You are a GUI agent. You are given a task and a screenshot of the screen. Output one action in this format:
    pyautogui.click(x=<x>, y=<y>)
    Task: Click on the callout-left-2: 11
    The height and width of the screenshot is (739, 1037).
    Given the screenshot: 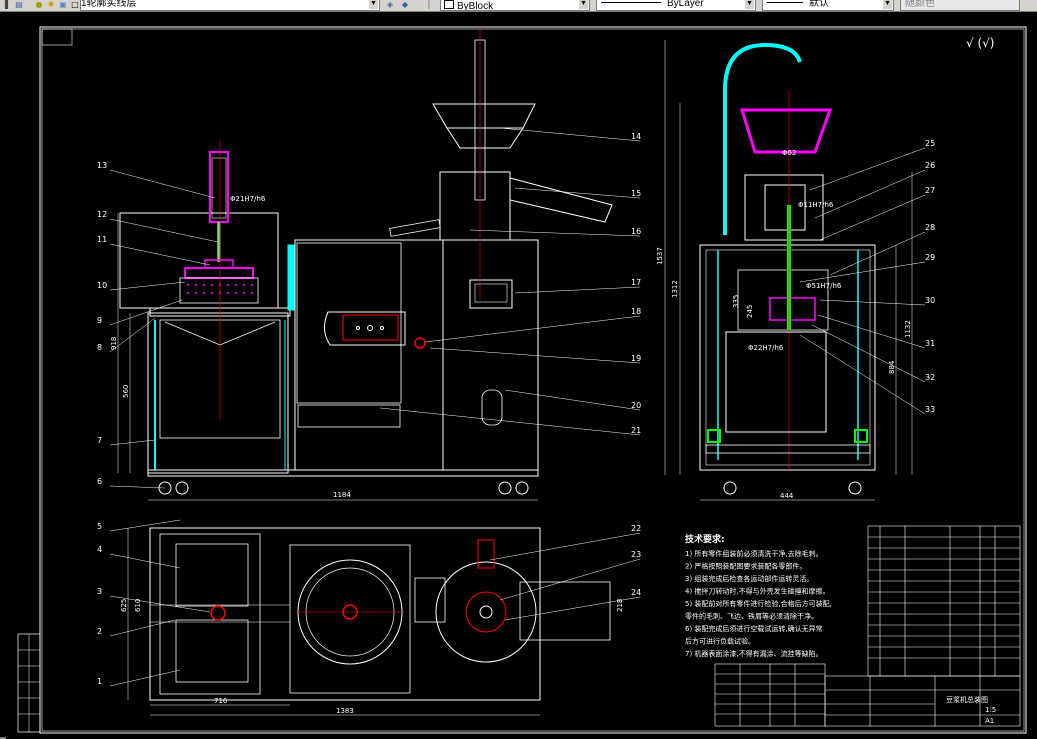 What is the action you would take?
    pyautogui.click(x=102, y=239)
    